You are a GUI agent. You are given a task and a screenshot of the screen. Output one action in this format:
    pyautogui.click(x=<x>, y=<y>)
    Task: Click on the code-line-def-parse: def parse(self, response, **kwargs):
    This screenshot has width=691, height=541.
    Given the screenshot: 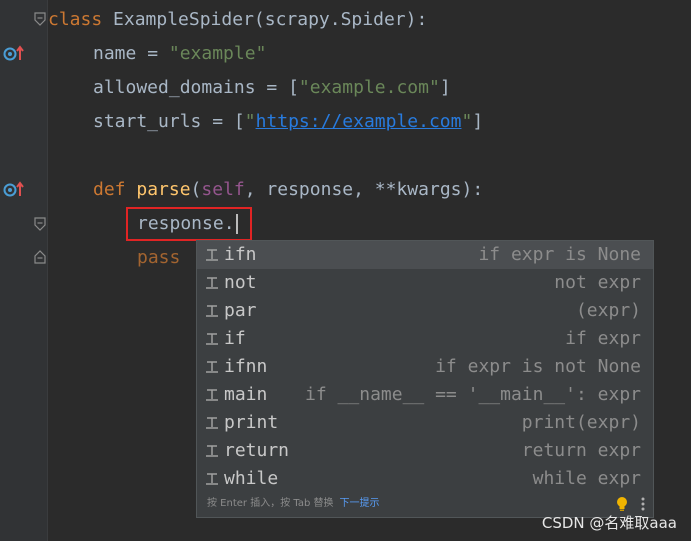 What is the action you would take?
    pyautogui.click(x=288, y=190)
    